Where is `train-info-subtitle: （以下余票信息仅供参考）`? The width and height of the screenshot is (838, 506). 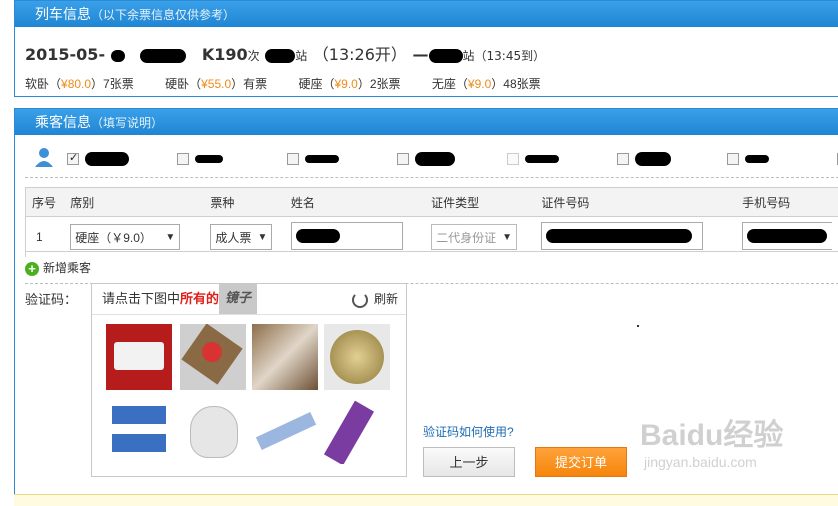 train-info-subtitle: （以下余票信息仅供参考） is located at coordinates (163, 15).